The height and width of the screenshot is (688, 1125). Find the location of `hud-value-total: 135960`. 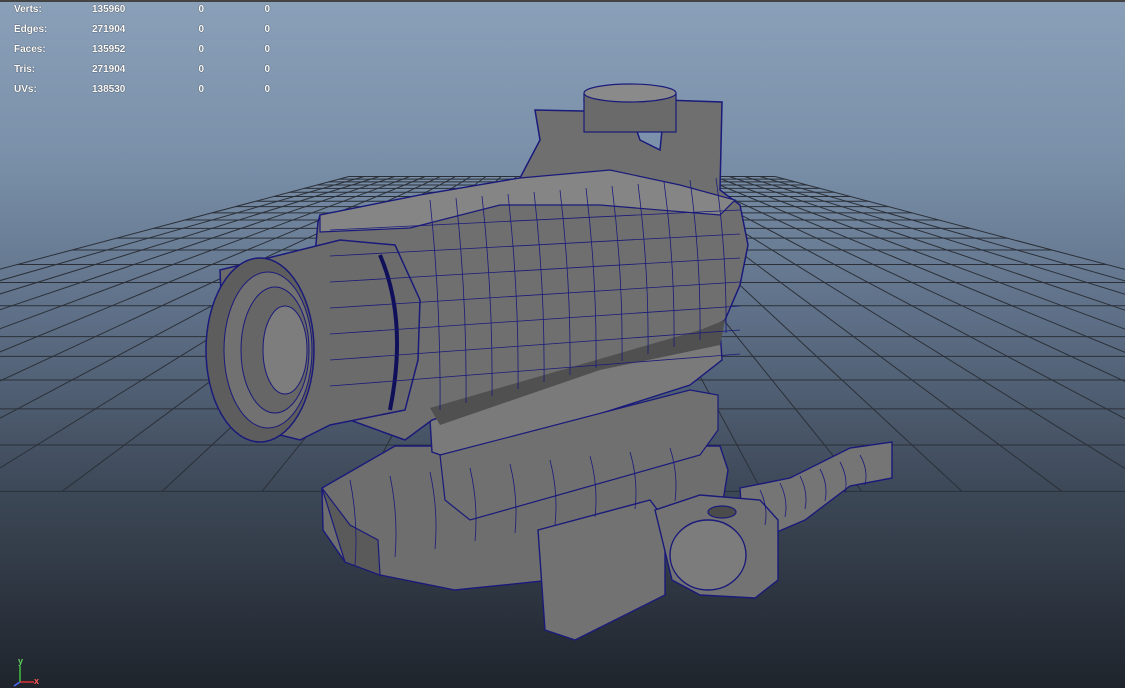

hud-value-total: 135960 is located at coordinates (109, 9).